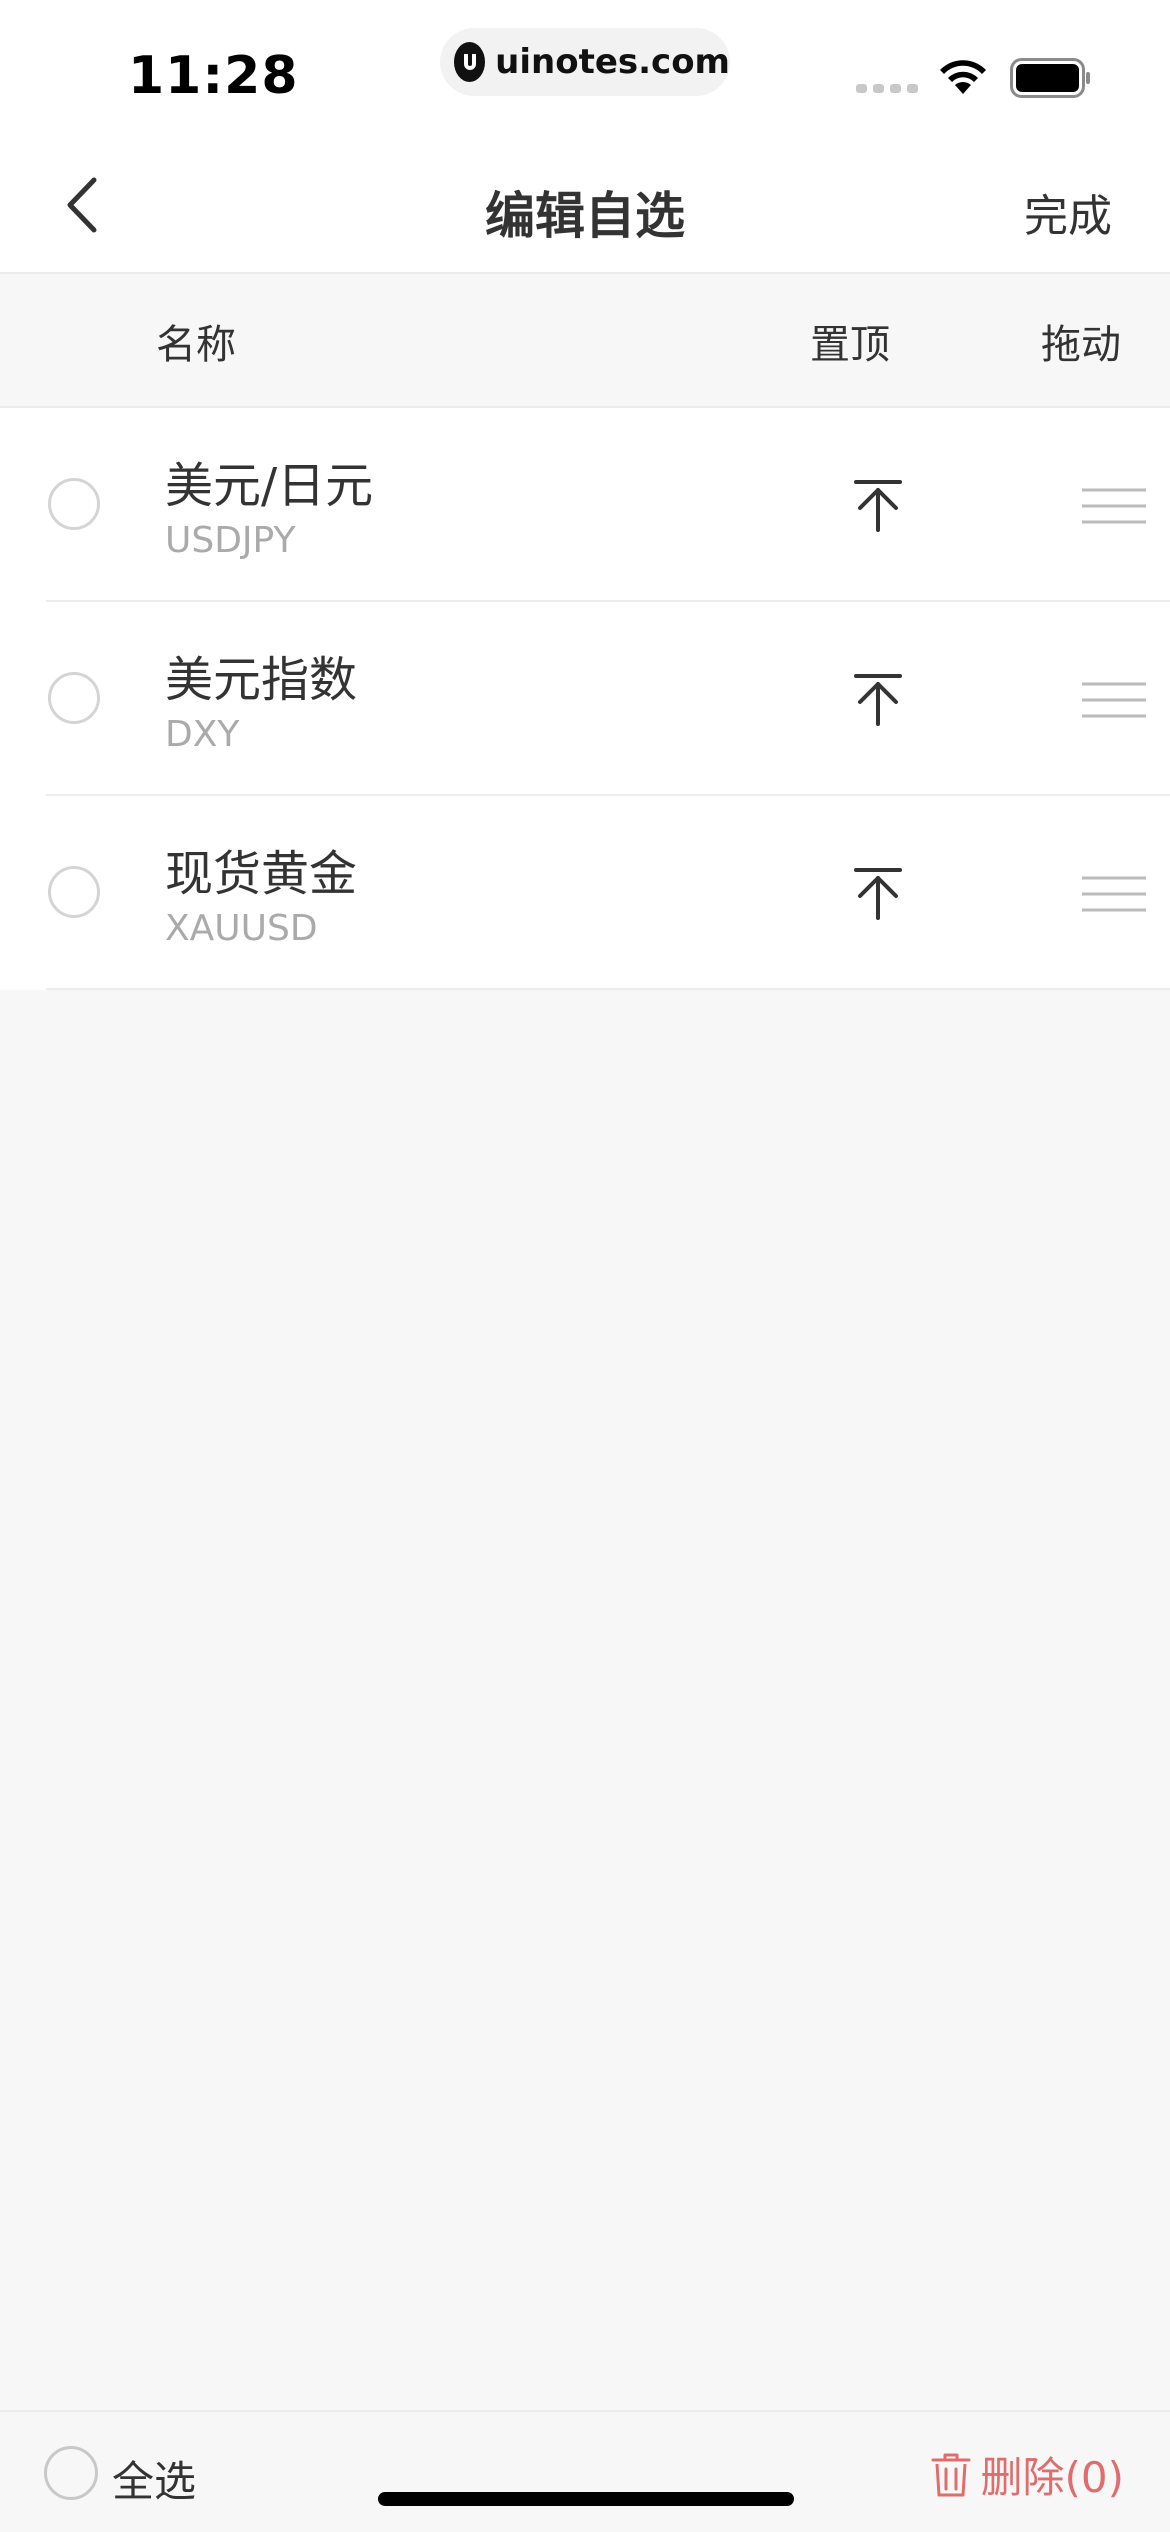  I want to click on nav-bar: 编辑自选 完成, so click(585, 207).